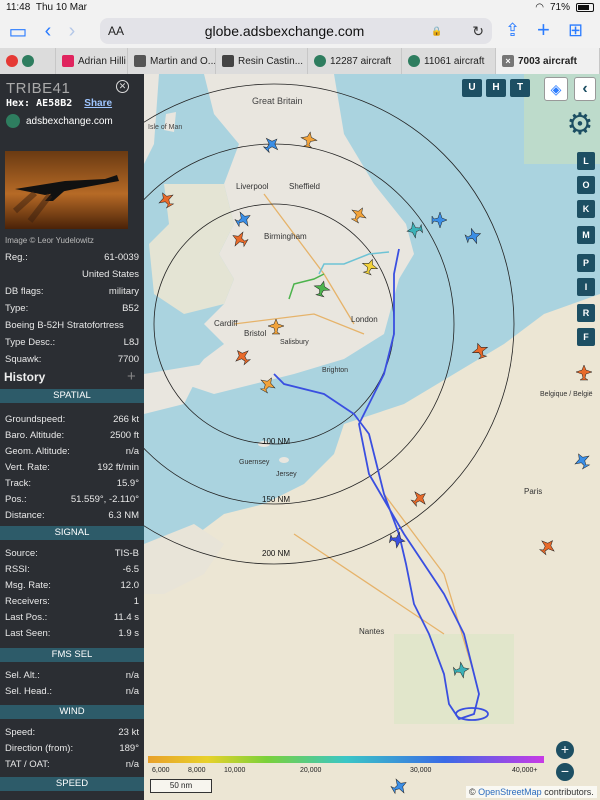  What do you see at coordinates (37, 451) in the screenshot?
I see `spatial-label: Geom. Altitude:` at bounding box center [37, 451].